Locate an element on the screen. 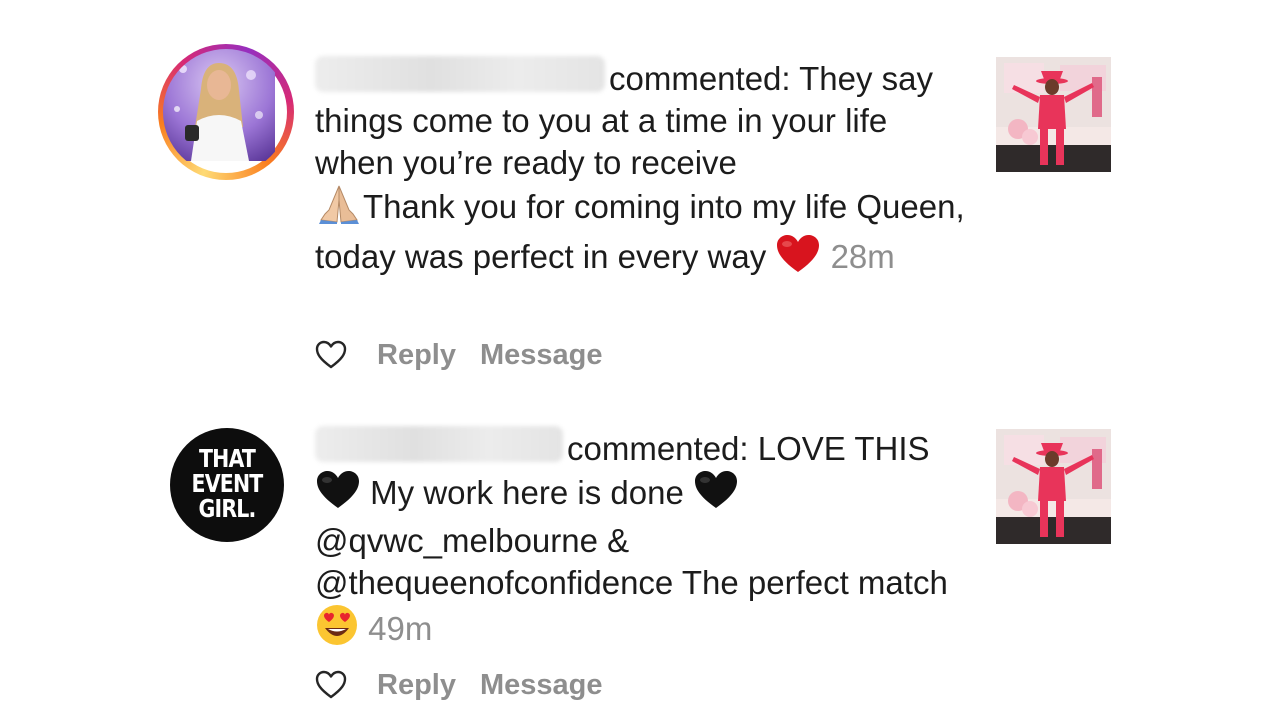  timestamp: 28m is located at coordinates (862, 256).